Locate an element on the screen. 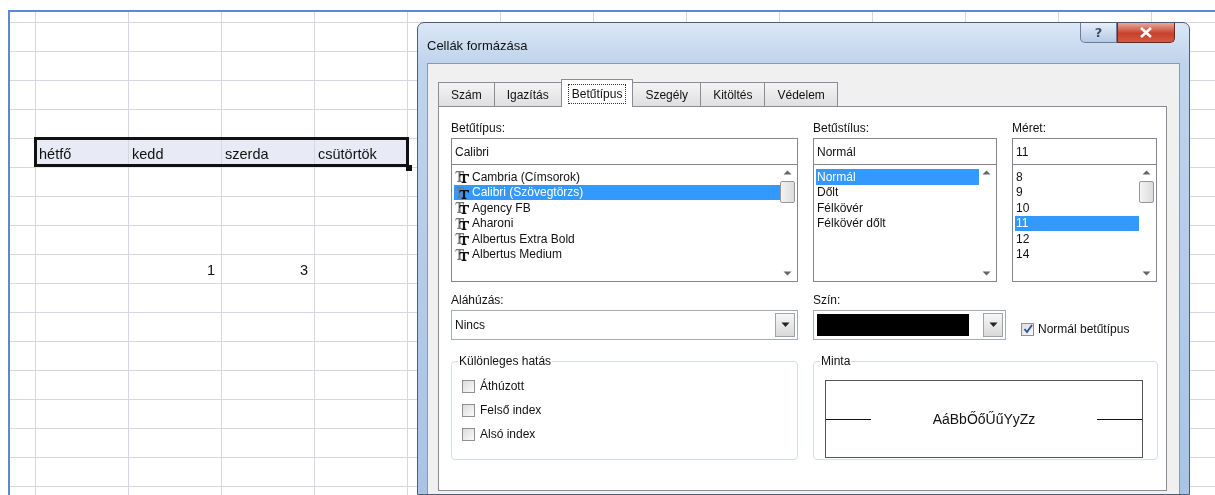 The height and width of the screenshot is (495, 1215). list-item: Dőlt is located at coordinates (897, 192).